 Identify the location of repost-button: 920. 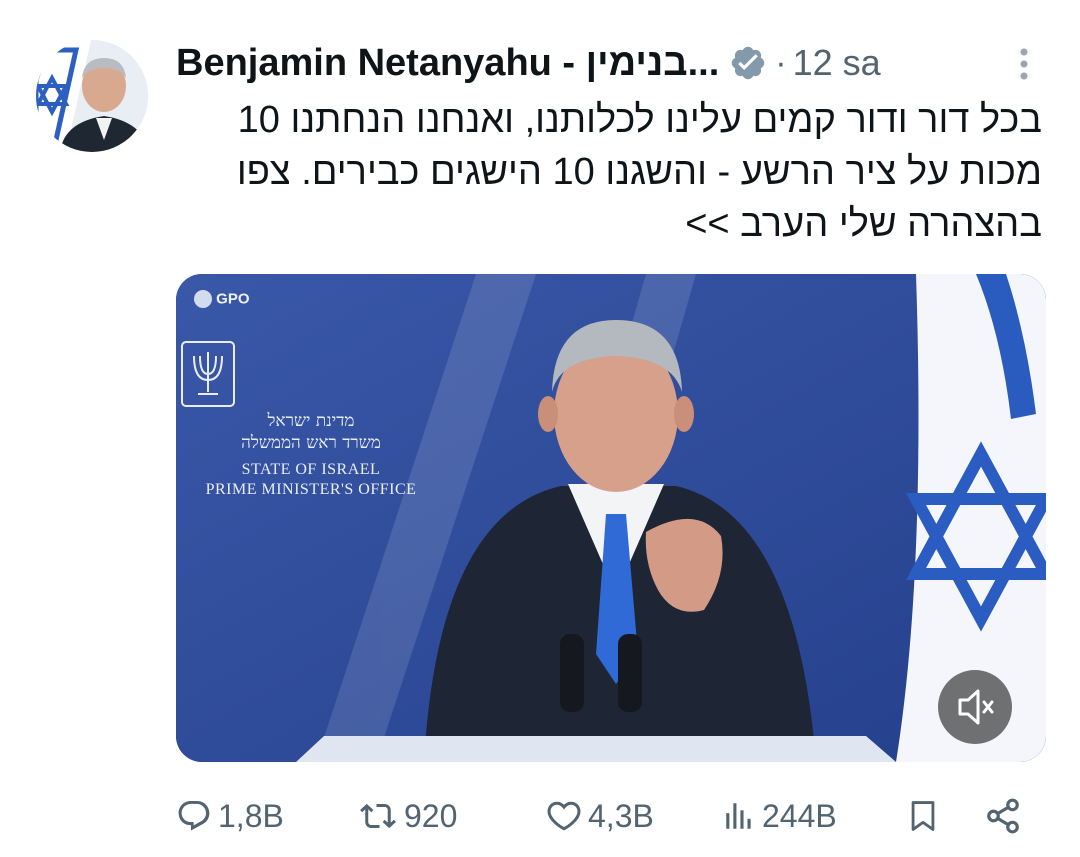
(407, 816).